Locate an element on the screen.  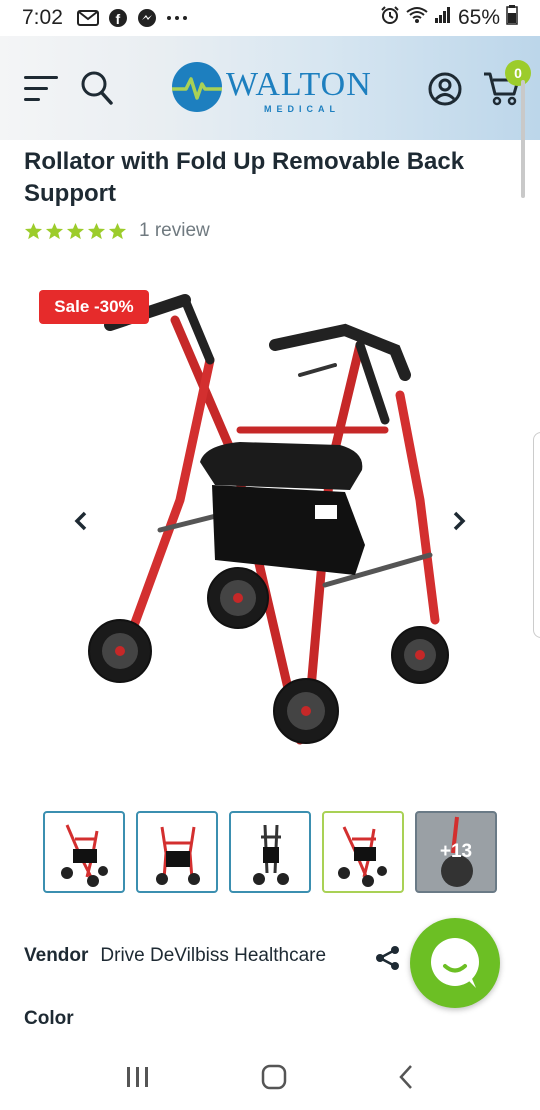
back-icon is located at coordinates (405, 1076).